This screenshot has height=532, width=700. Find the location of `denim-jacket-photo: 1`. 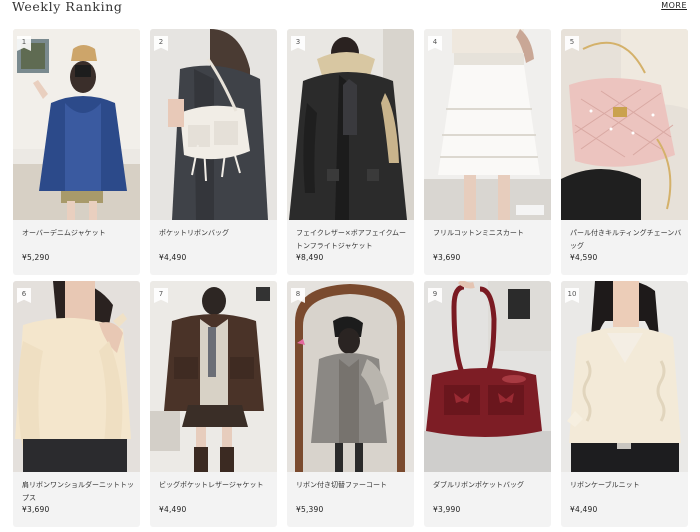

denim-jacket-photo: 1 is located at coordinates (76, 124).